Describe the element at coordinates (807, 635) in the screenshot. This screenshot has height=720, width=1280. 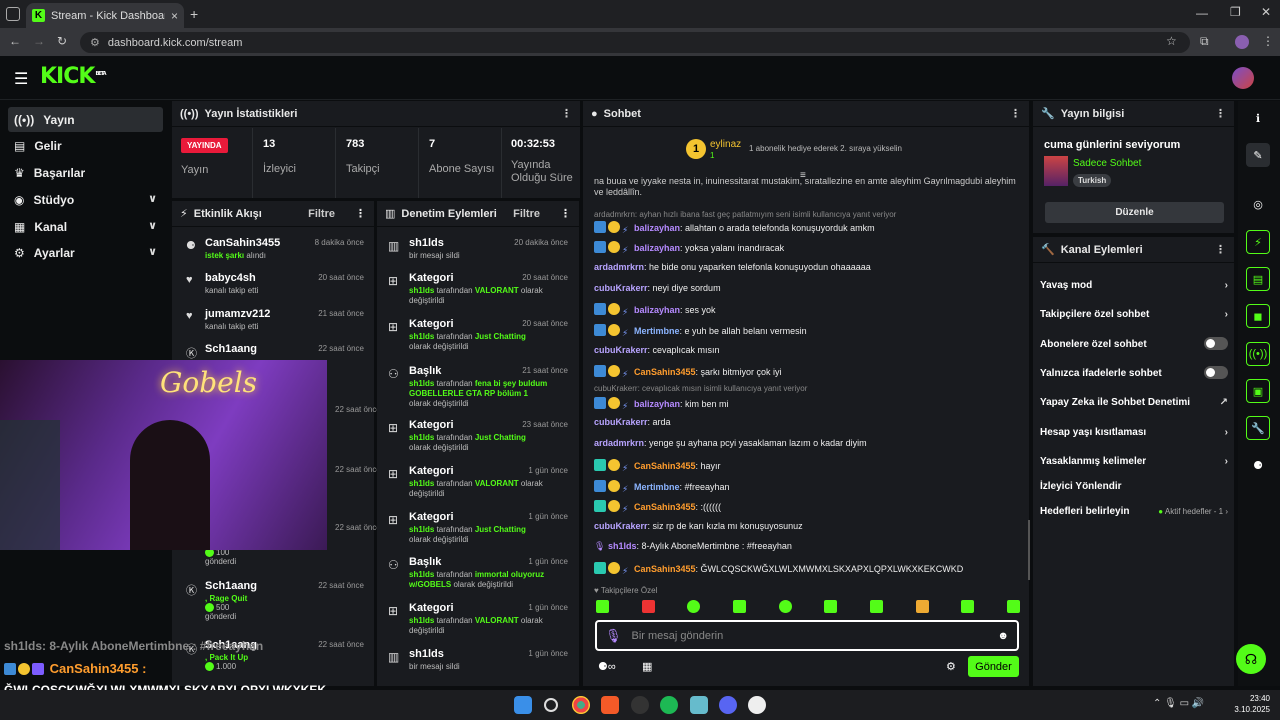
I see `chat-input: 🎙 Bir mesaj gönderin ☻` at that location.